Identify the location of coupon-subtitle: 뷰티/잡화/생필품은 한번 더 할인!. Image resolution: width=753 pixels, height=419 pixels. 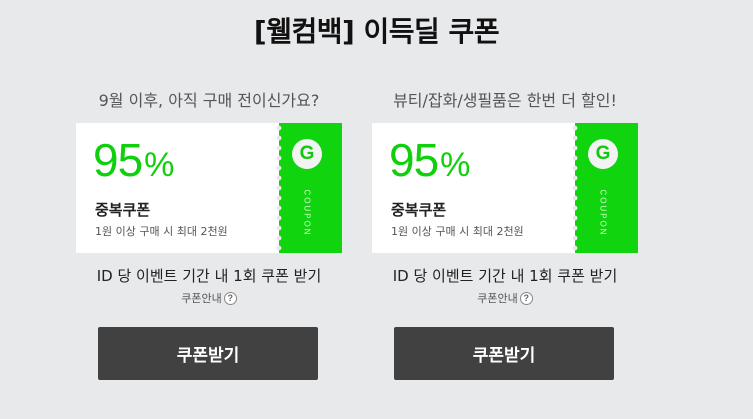
(505, 100).